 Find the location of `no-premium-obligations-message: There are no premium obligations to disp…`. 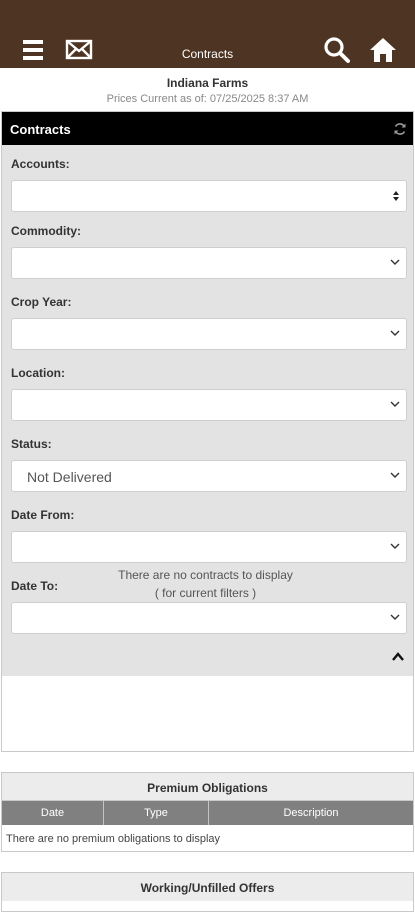

no-premium-obligations-message: There are no premium obligations to disp… is located at coordinates (113, 839).